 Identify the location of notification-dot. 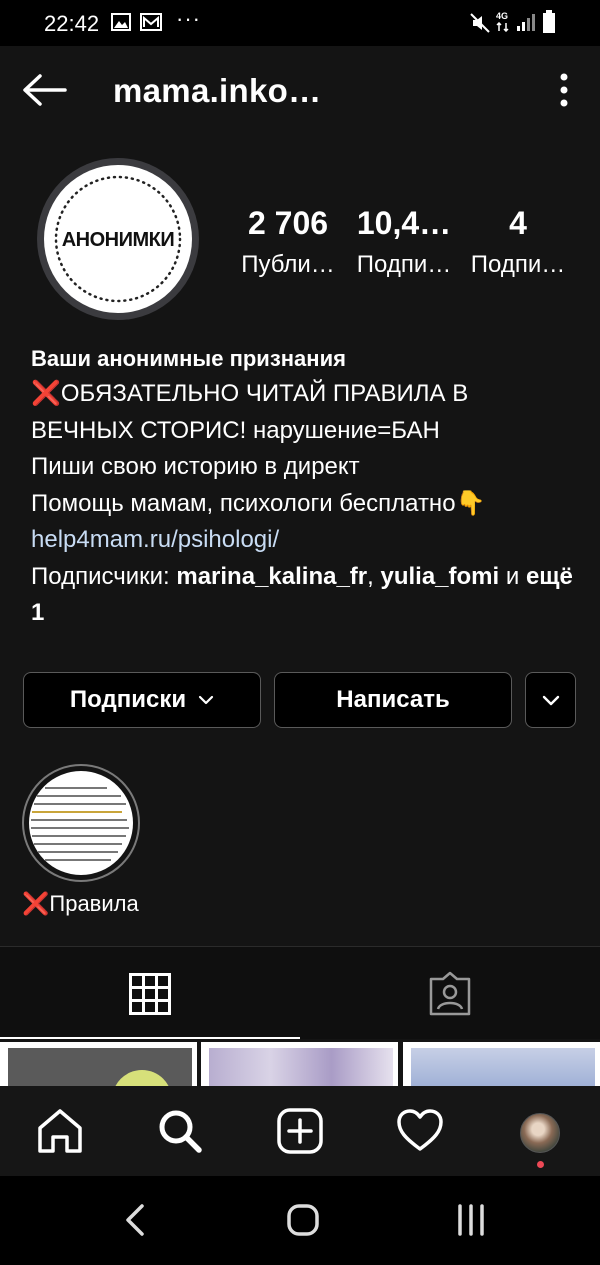
(540, 1164).